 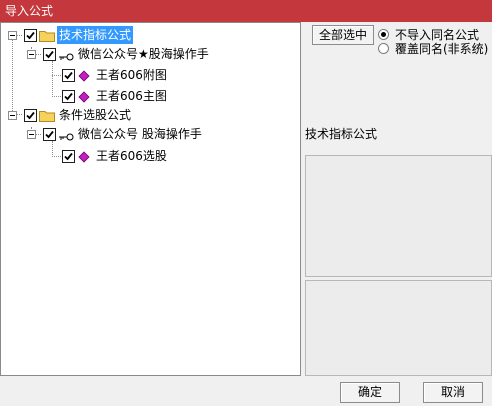 I want to click on tree-author-label: 微信公众号★股海操作手, so click(x=143, y=54).